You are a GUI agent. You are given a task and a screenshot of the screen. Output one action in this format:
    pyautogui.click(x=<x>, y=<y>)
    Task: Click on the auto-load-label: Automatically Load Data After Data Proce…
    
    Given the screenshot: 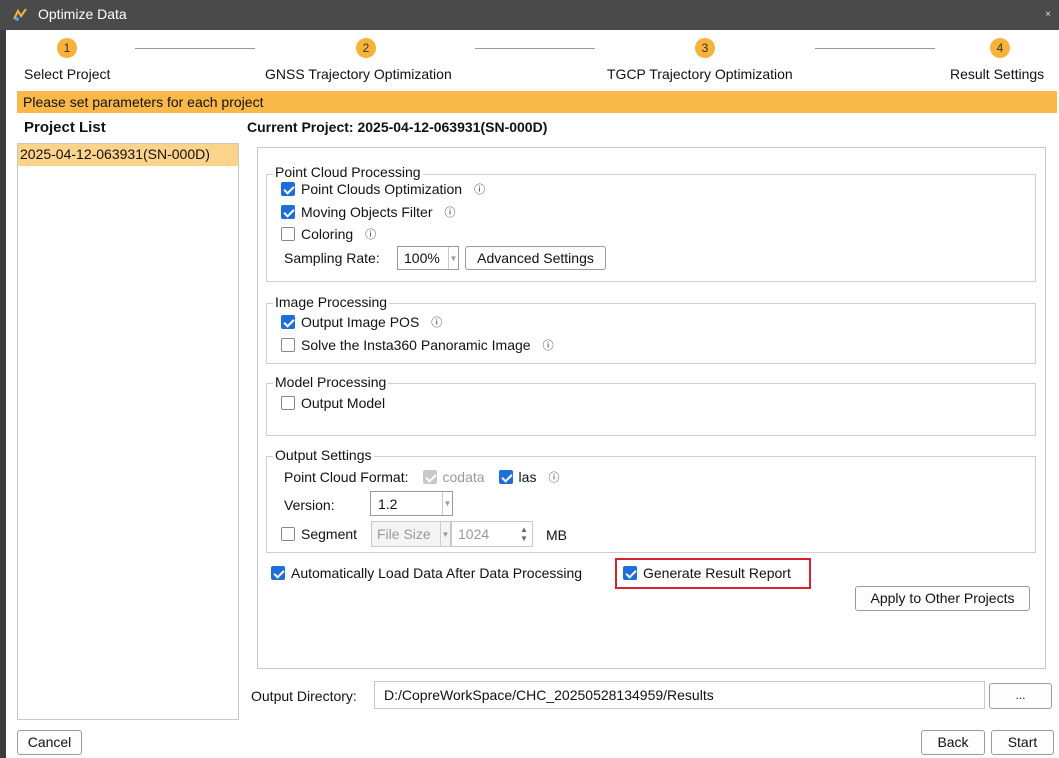 What is the action you would take?
    pyautogui.click(x=437, y=573)
    